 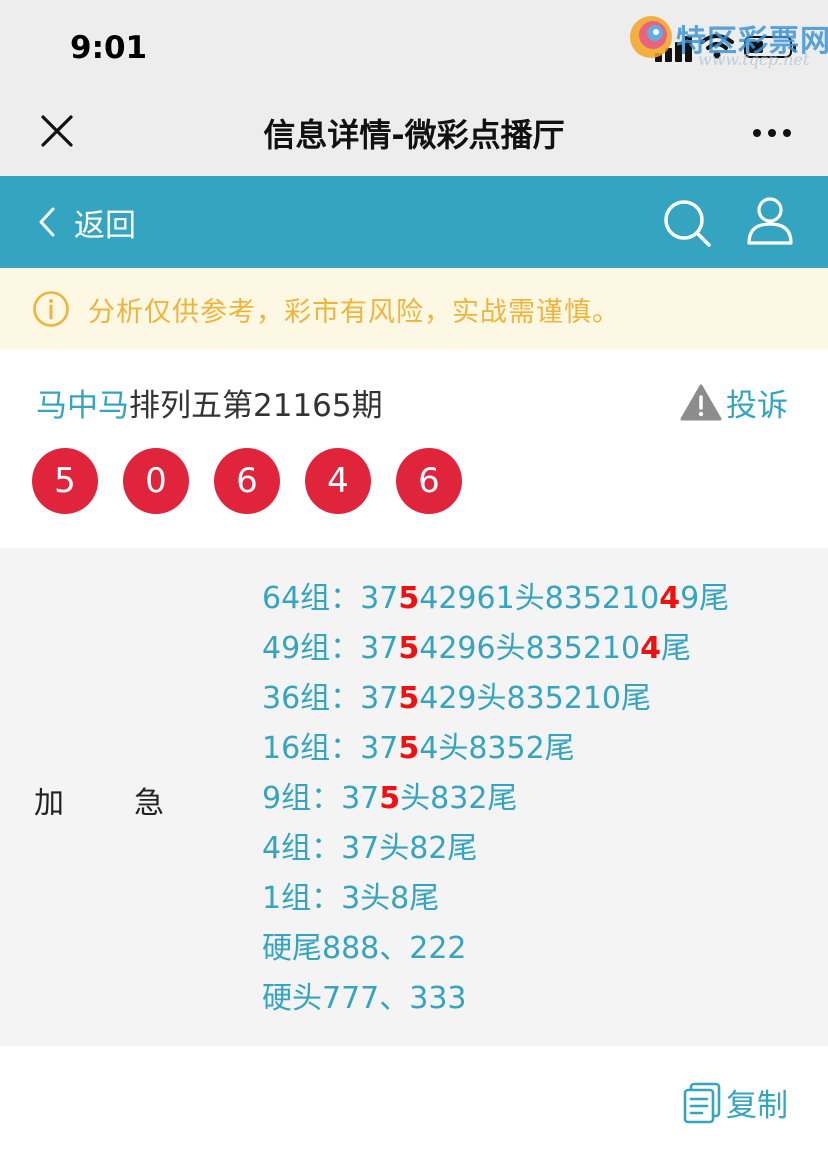 I want to click on warning-triangle-icon, so click(x=701, y=402).